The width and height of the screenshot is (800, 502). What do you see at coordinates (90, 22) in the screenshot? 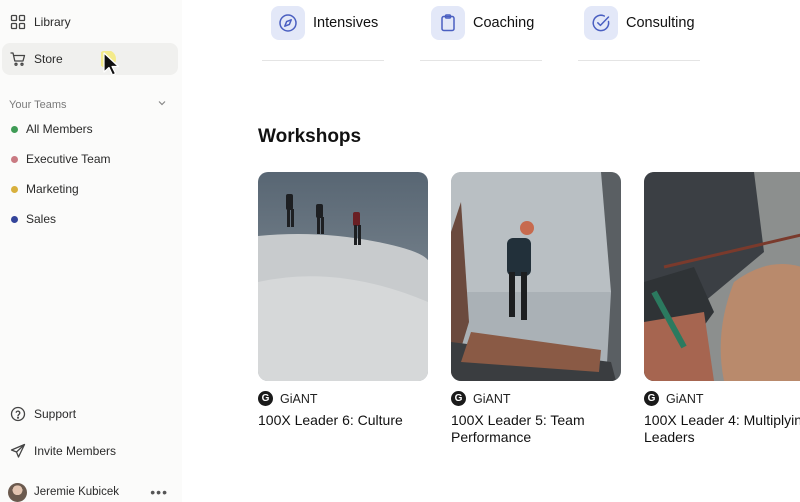
I see `sidebar-item-library: Library` at bounding box center [90, 22].